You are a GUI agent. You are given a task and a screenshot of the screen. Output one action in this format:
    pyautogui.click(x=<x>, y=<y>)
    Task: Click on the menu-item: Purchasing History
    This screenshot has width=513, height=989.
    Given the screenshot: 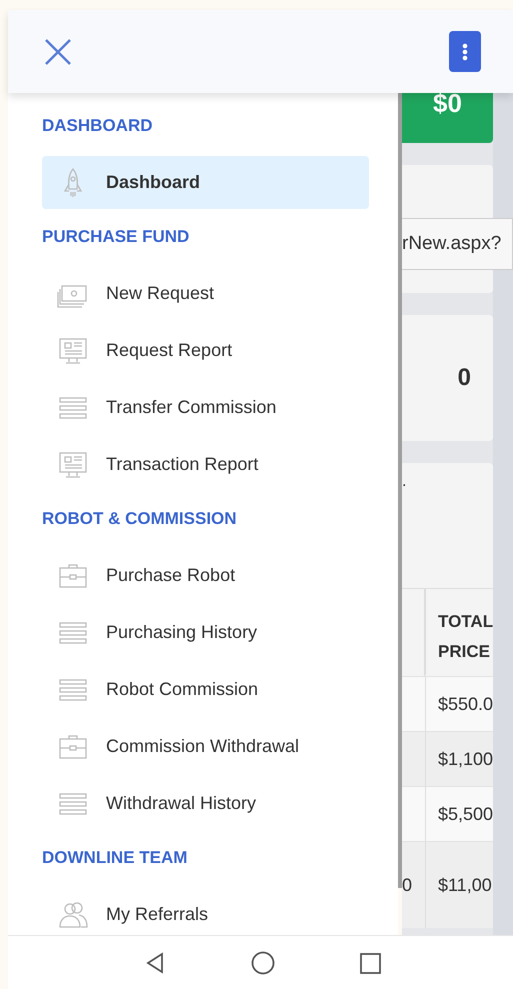 What is the action you would take?
    pyautogui.click(x=205, y=632)
    